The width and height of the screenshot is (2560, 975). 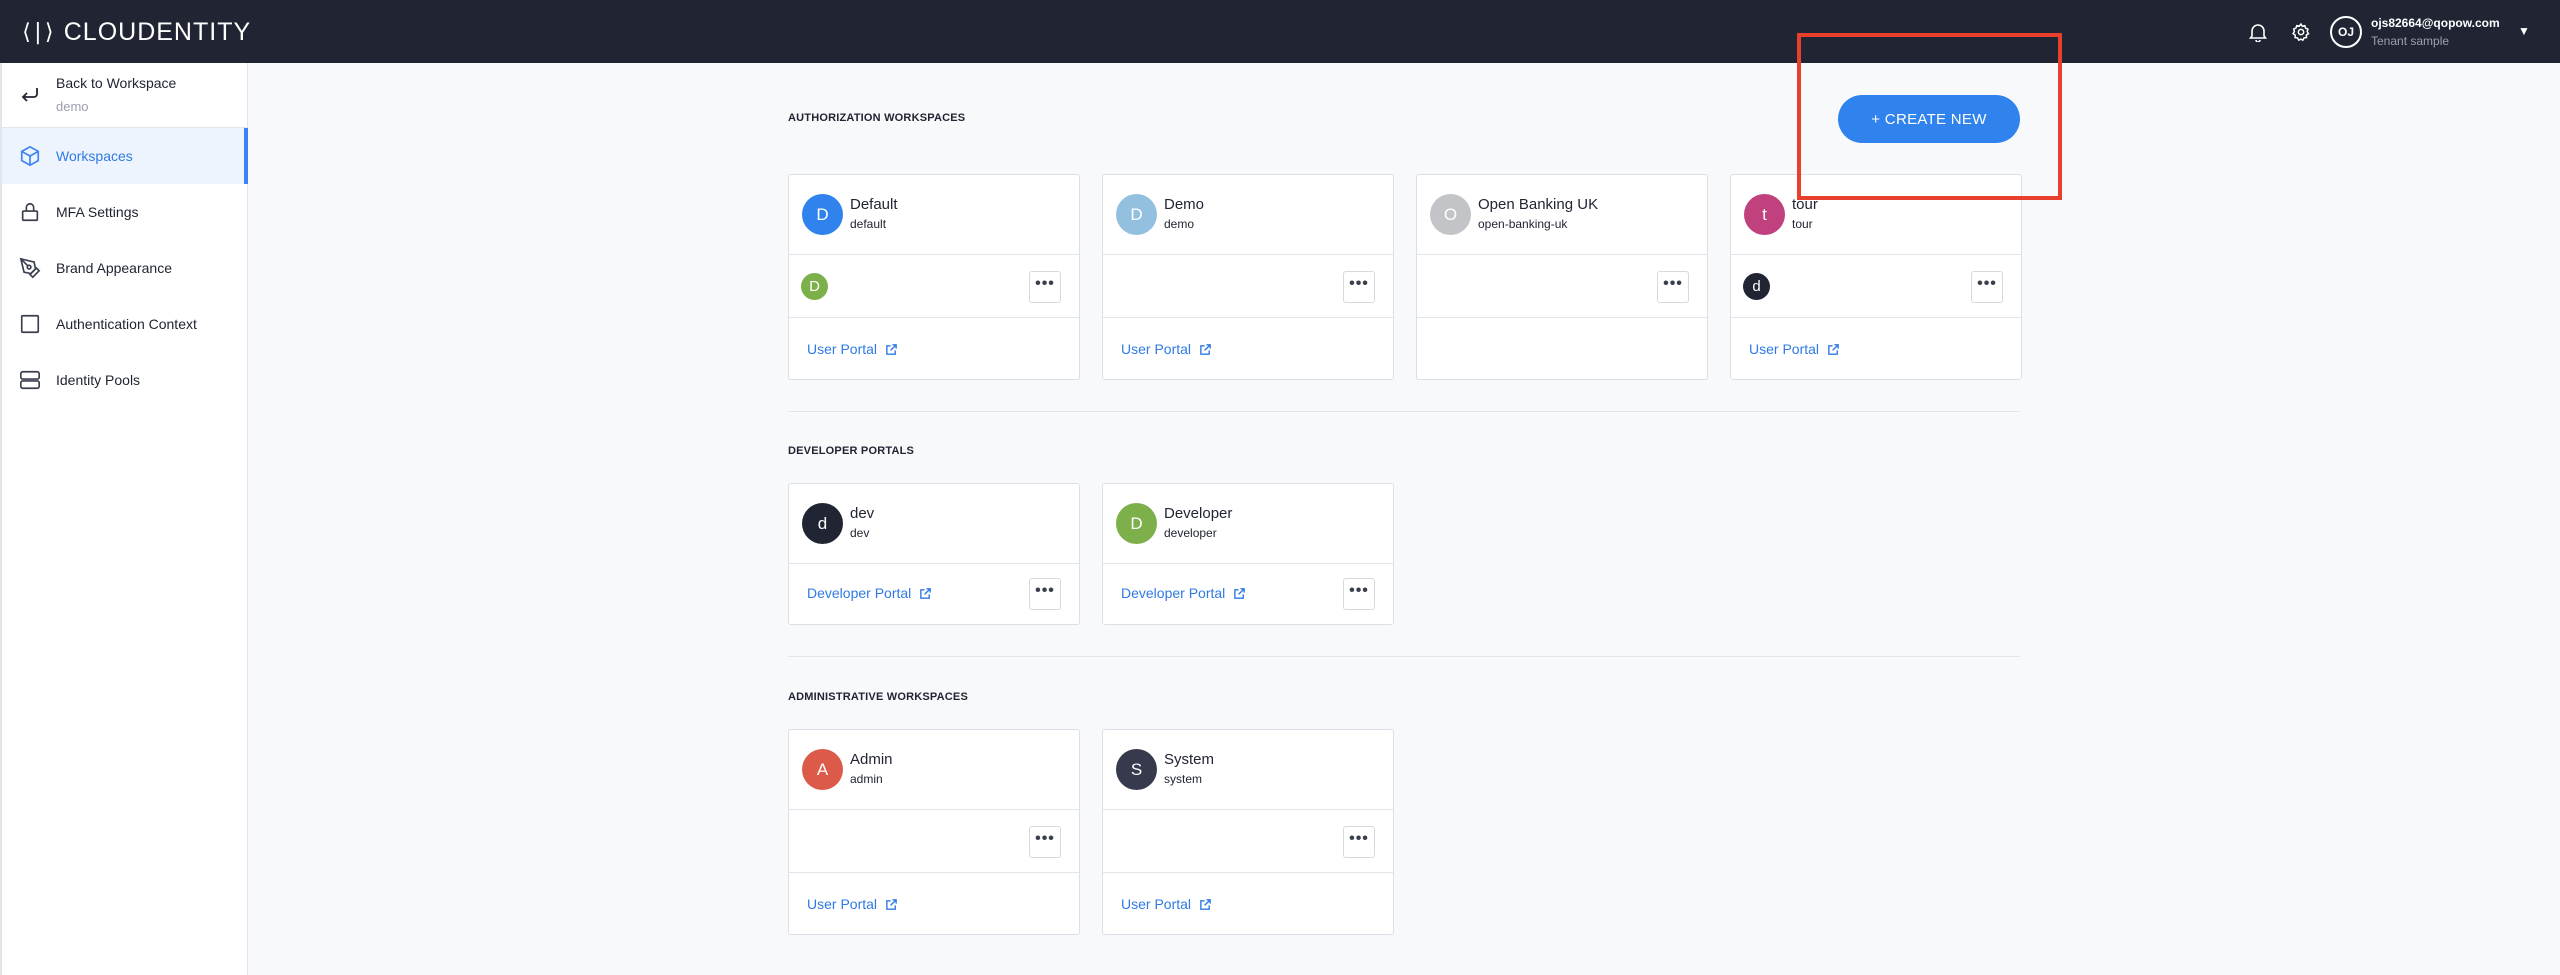 I want to click on tenant-name: Tenant sample, so click(x=2410, y=41).